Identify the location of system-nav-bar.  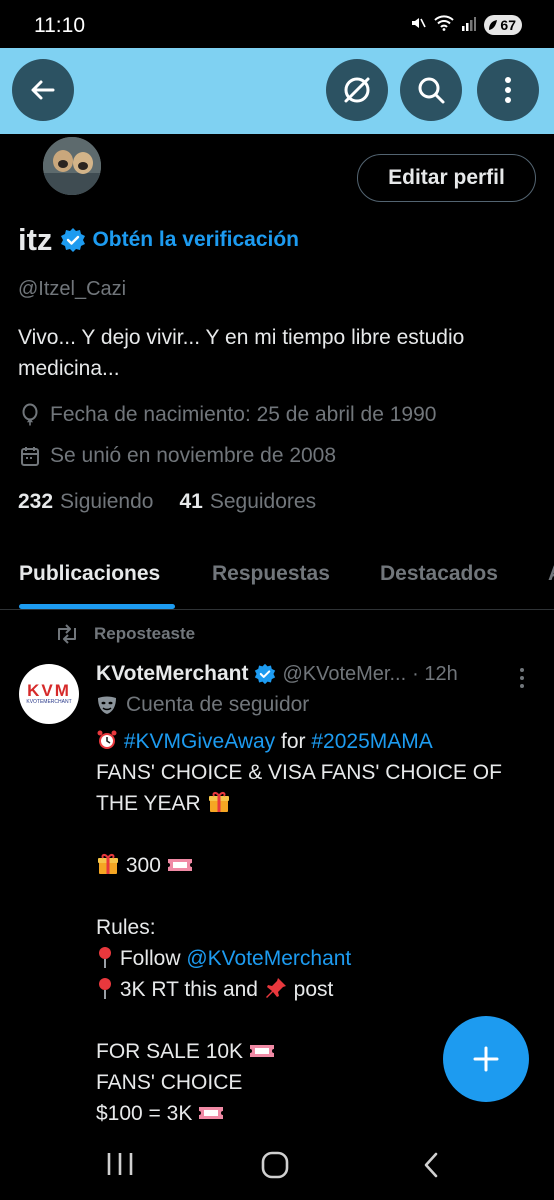
(277, 1163).